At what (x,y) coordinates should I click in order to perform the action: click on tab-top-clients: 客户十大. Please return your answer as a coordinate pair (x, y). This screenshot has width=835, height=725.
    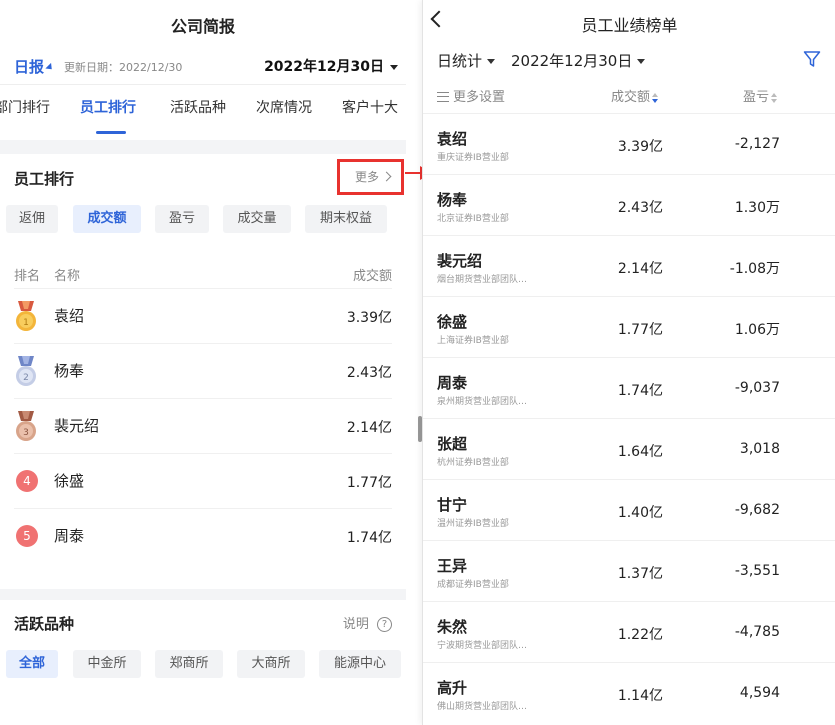
    Looking at the image, I should click on (370, 107).